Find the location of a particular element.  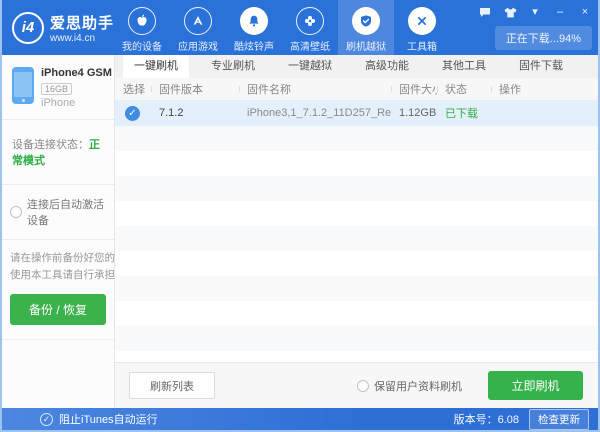

brand: i4 爱思助手 www.i4.cn is located at coordinates (58, 27).